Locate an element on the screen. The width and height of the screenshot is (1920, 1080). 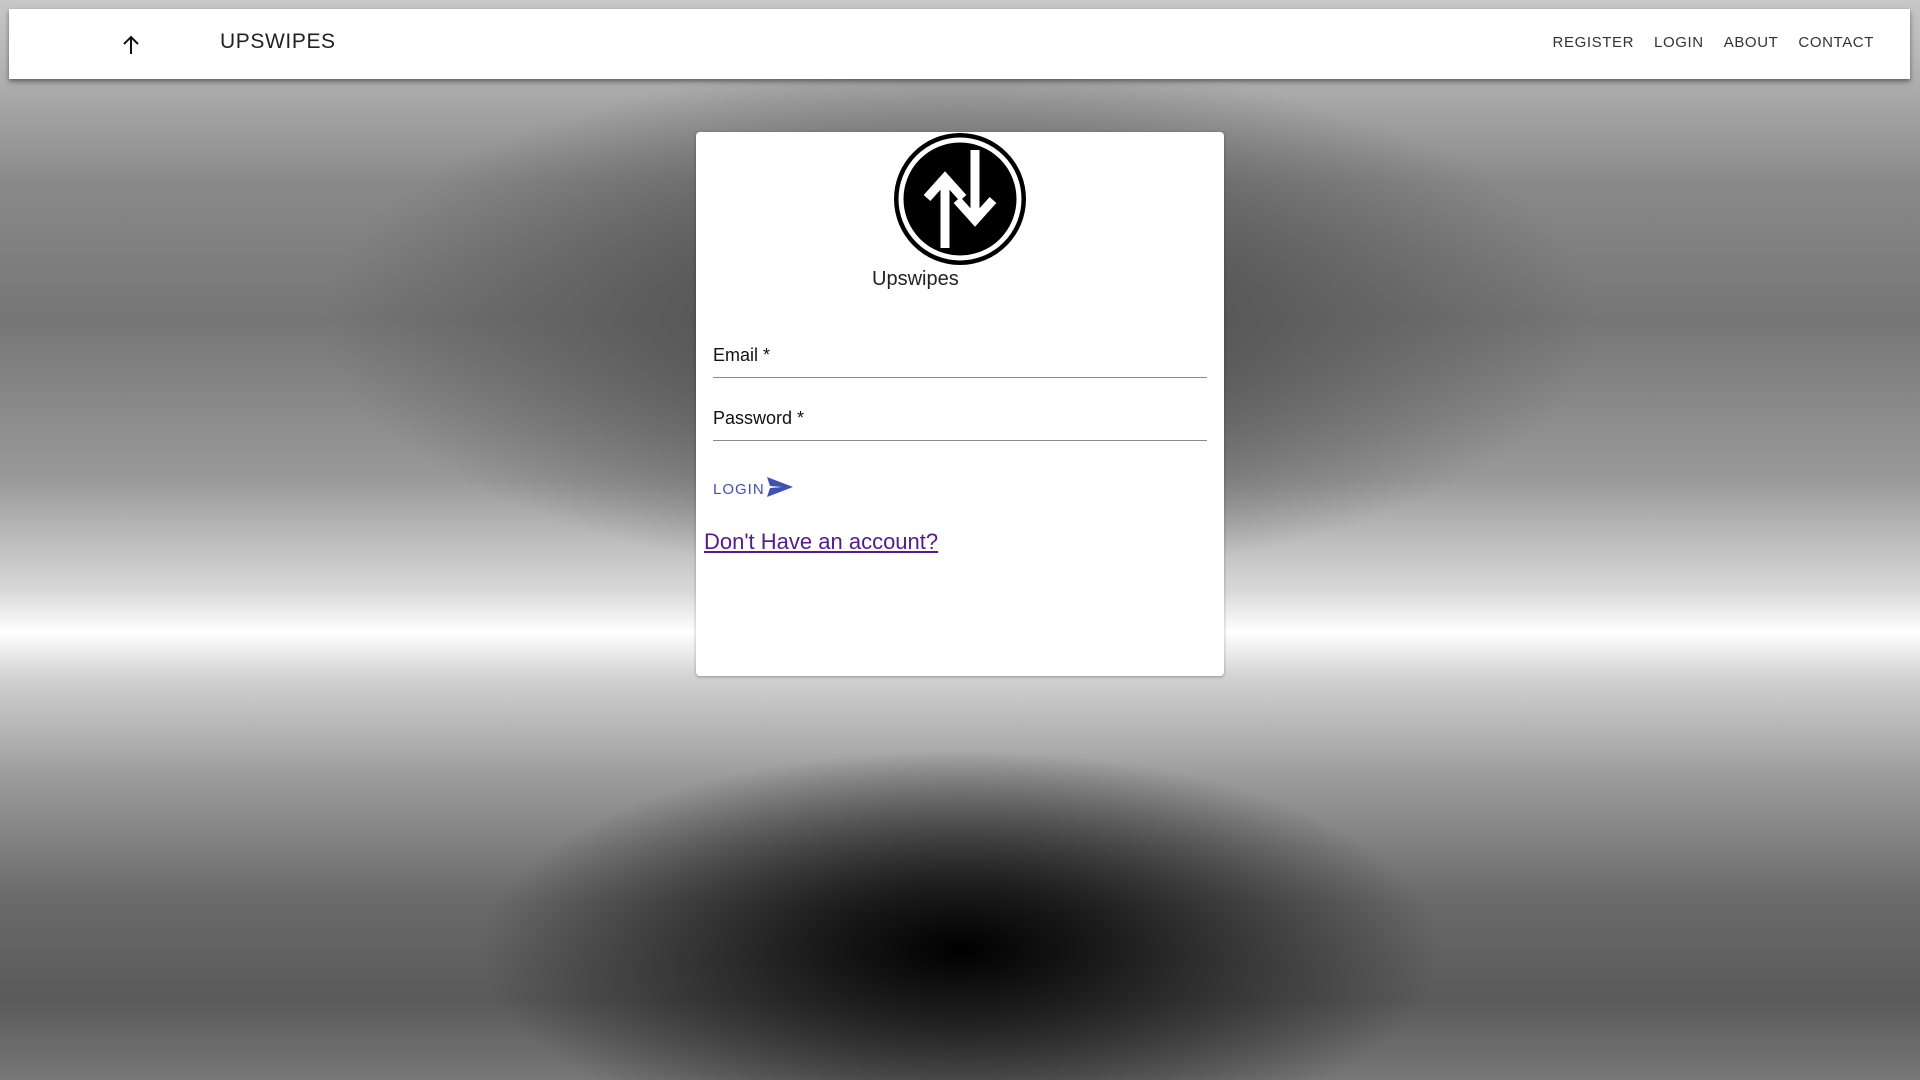
logo-caption: Upswipes is located at coordinates (915, 279).